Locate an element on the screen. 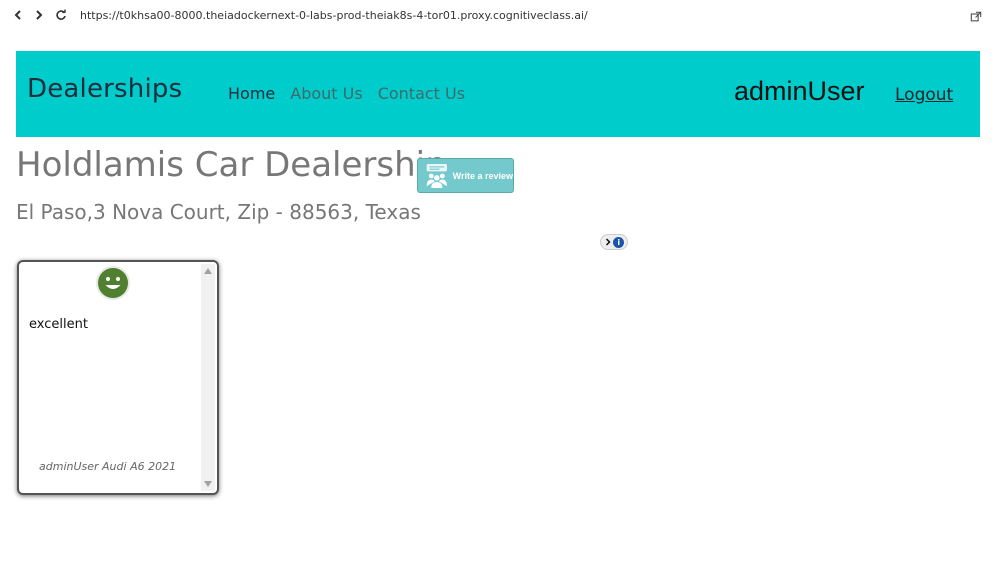  reload-icon is located at coordinates (61, 15).